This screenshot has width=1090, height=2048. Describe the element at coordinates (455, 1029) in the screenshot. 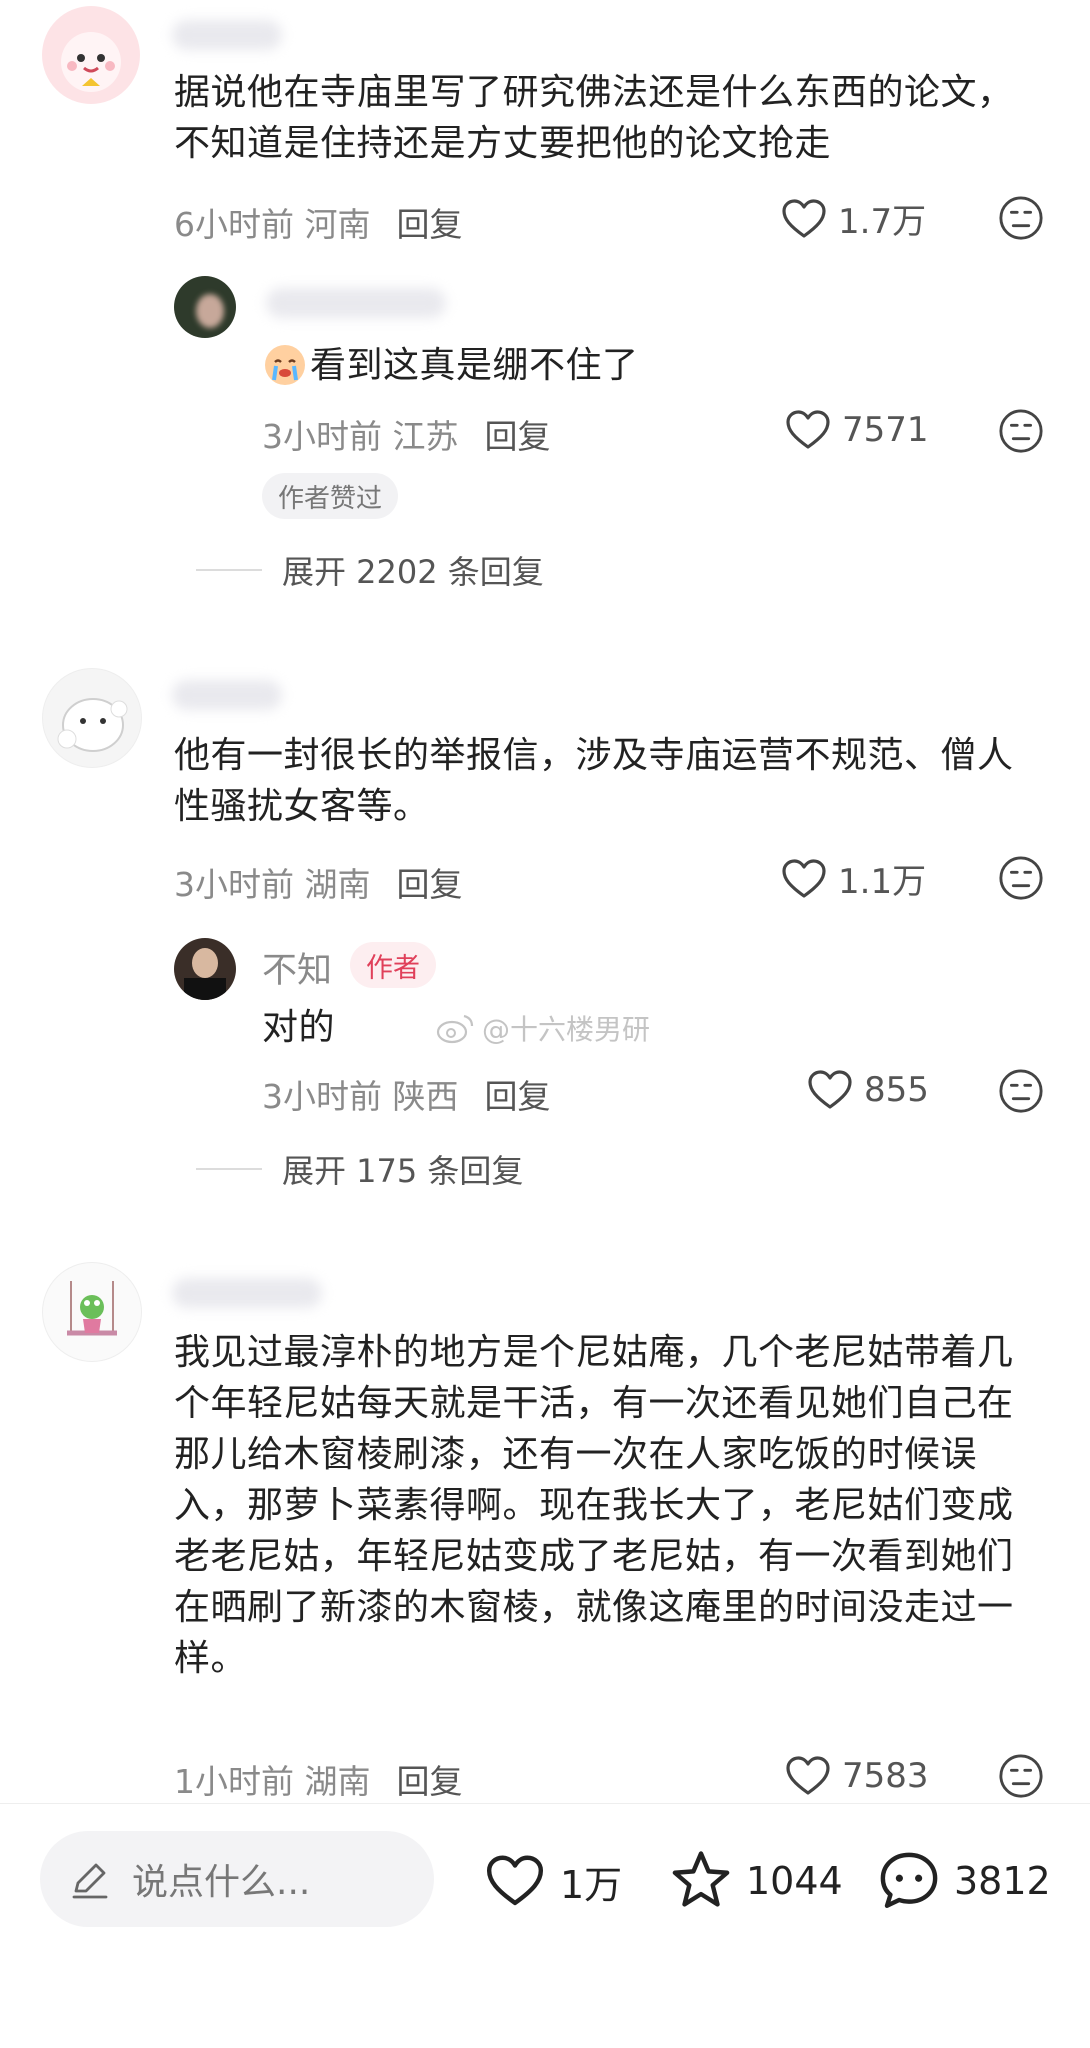

I see `weibo-icon` at that location.